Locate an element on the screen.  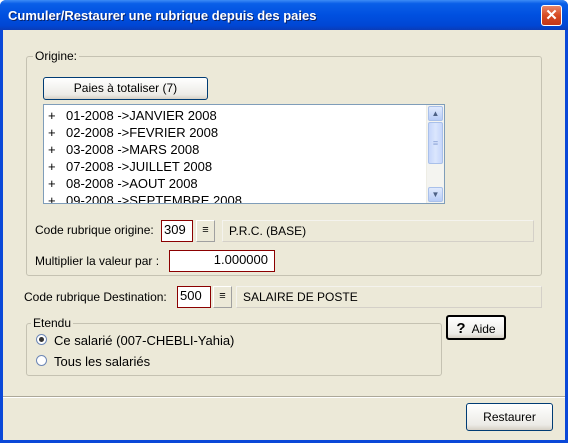
etendu-legend: Etendu is located at coordinates (52, 323).